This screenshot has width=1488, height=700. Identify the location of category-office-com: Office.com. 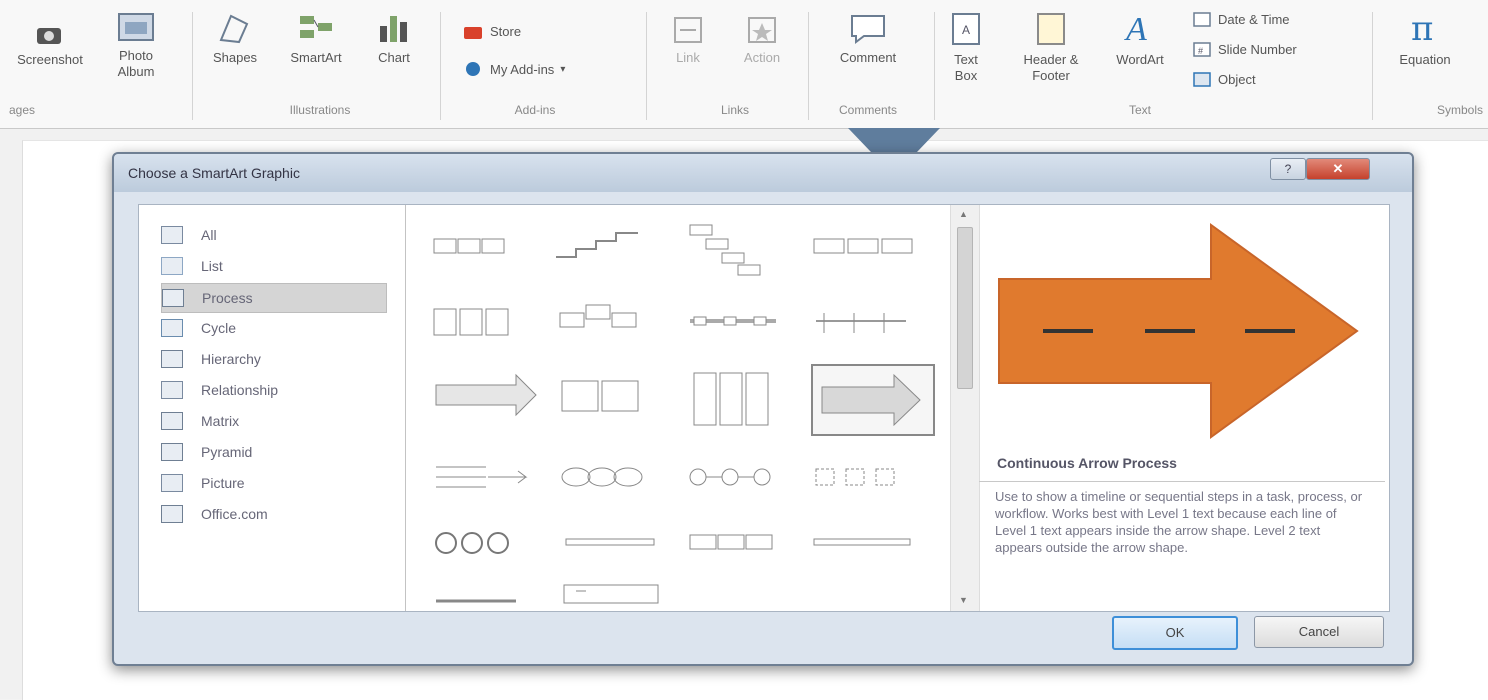
(273, 514).